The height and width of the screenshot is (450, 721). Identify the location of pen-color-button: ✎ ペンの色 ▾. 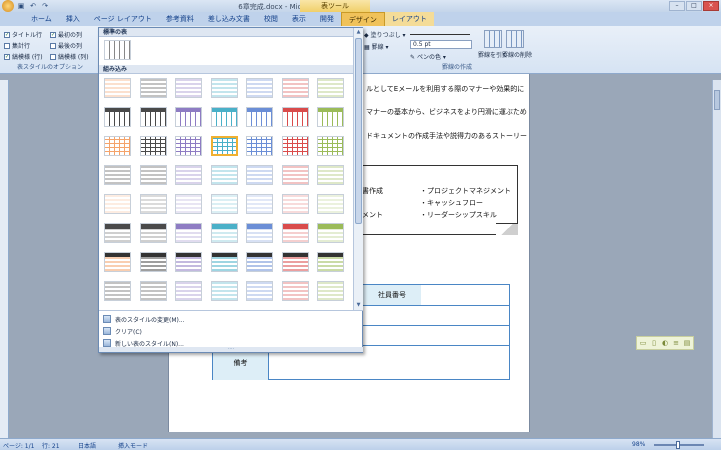
(428, 56).